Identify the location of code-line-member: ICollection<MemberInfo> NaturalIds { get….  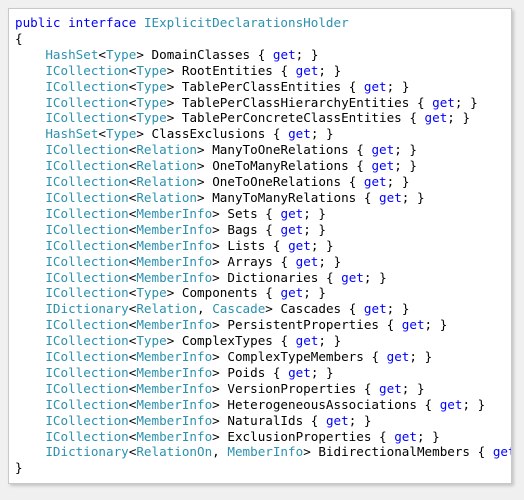
(263, 421).